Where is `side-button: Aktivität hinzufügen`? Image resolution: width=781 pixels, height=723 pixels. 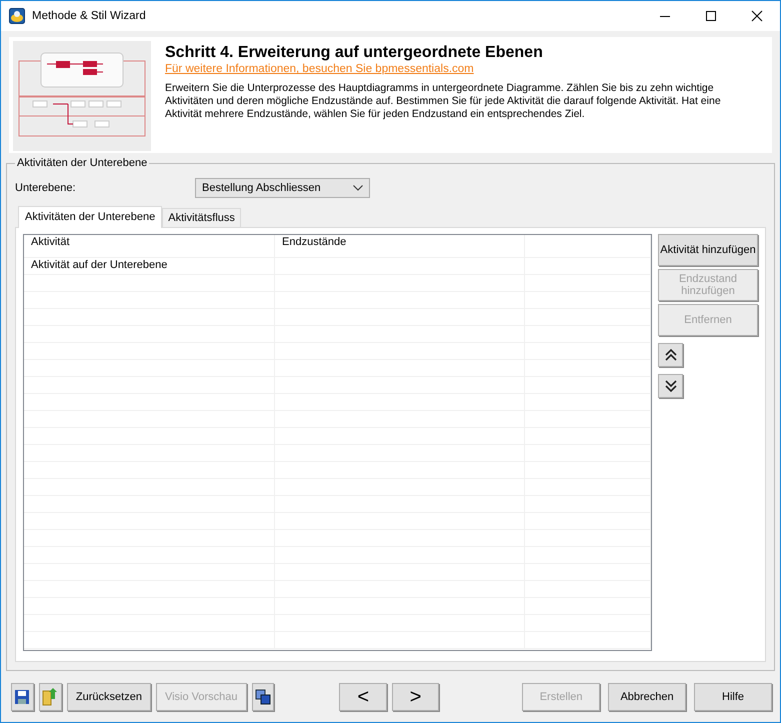 side-button: Aktivität hinzufügen is located at coordinates (708, 250).